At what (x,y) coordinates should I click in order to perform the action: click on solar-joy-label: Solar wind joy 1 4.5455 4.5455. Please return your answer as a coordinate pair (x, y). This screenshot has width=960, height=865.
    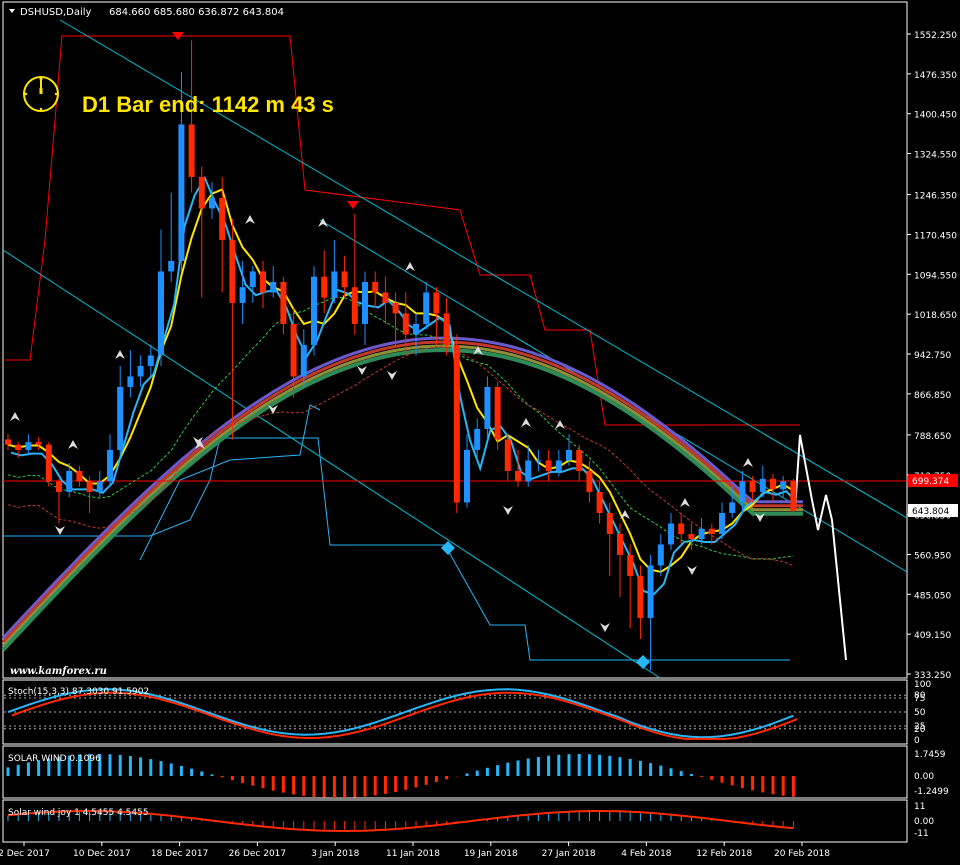
    Looking at the image, I should click on (78, 813).